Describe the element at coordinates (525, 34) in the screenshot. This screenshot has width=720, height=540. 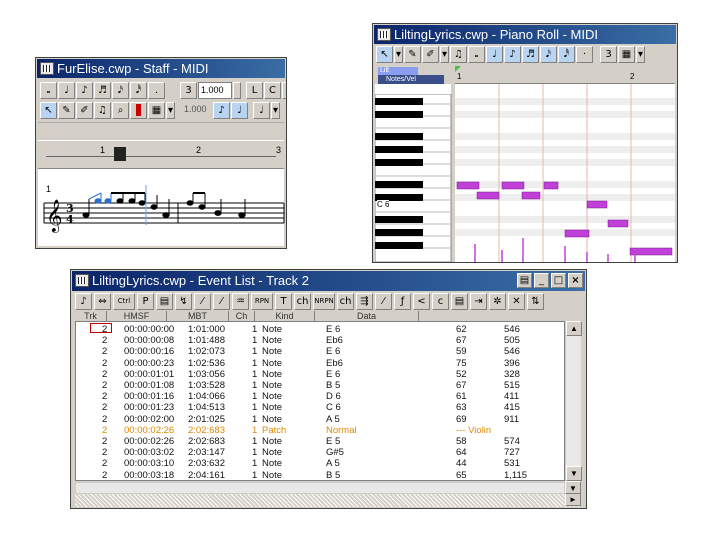
I see `piano-titlebar: LiltingLyrics.cwp - Piano Roll - MIDI` at that location.